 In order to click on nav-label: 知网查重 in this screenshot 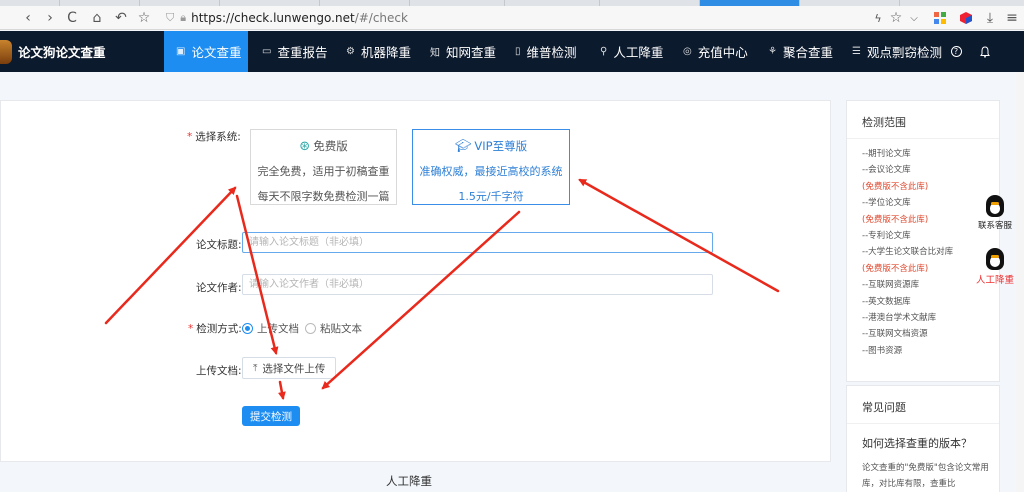, I will do `click(471, 52)`.